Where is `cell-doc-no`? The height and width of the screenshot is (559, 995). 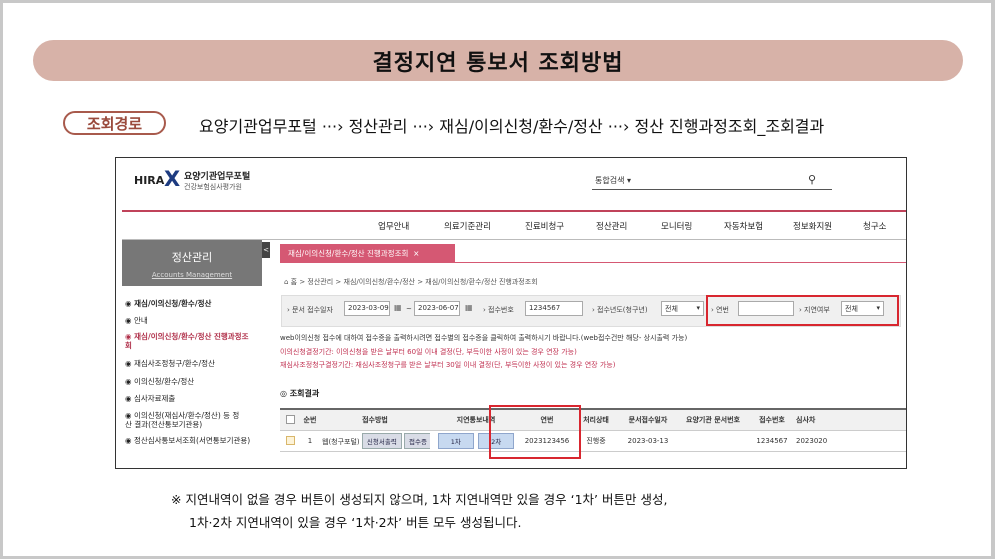 cell-doc-no is located at coordinates (713, 441).